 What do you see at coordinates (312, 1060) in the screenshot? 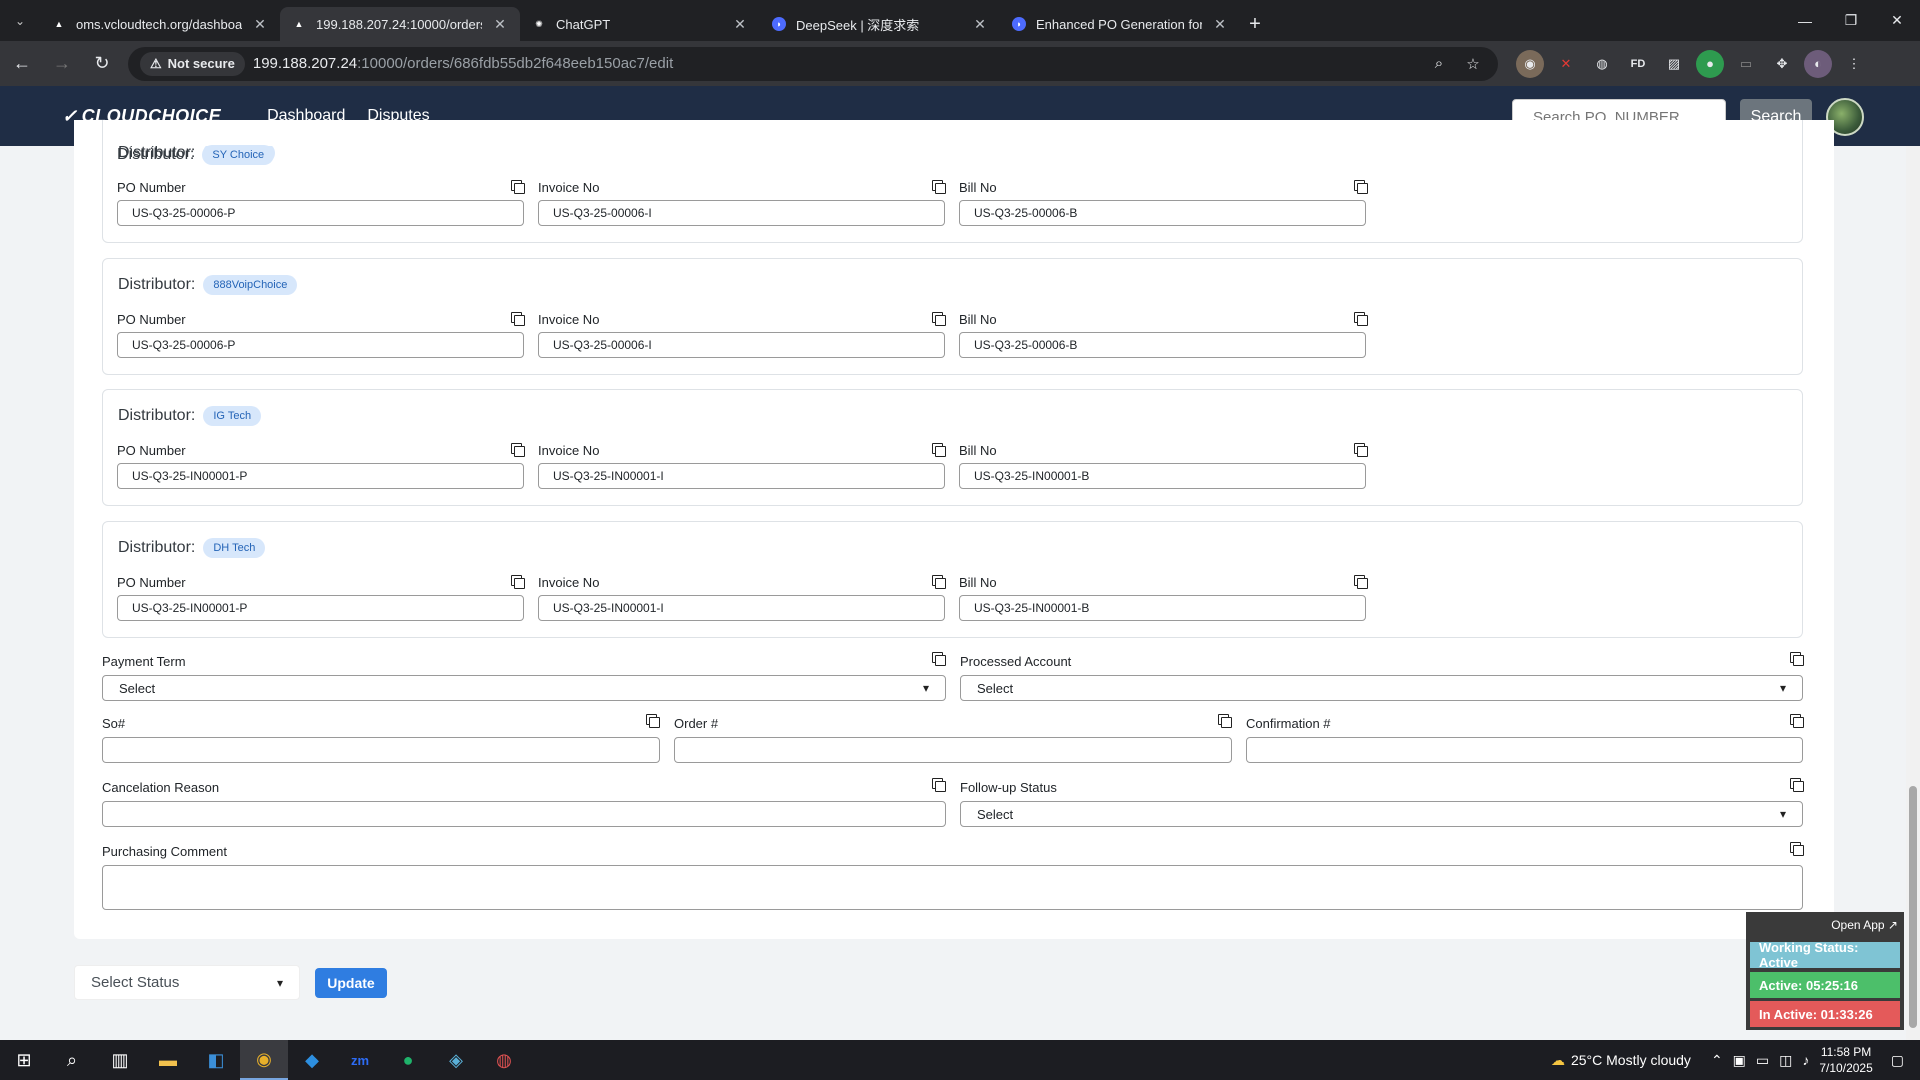
I see `vscode-icon: ◆` at bounding box center [312, 1060].